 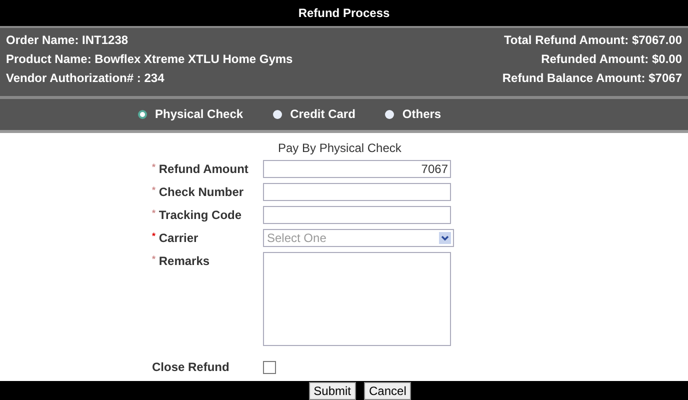 What do you see at coordinates (269, 367) in the screenshot?
I see `checkbox` at bounding box center [269, 367].